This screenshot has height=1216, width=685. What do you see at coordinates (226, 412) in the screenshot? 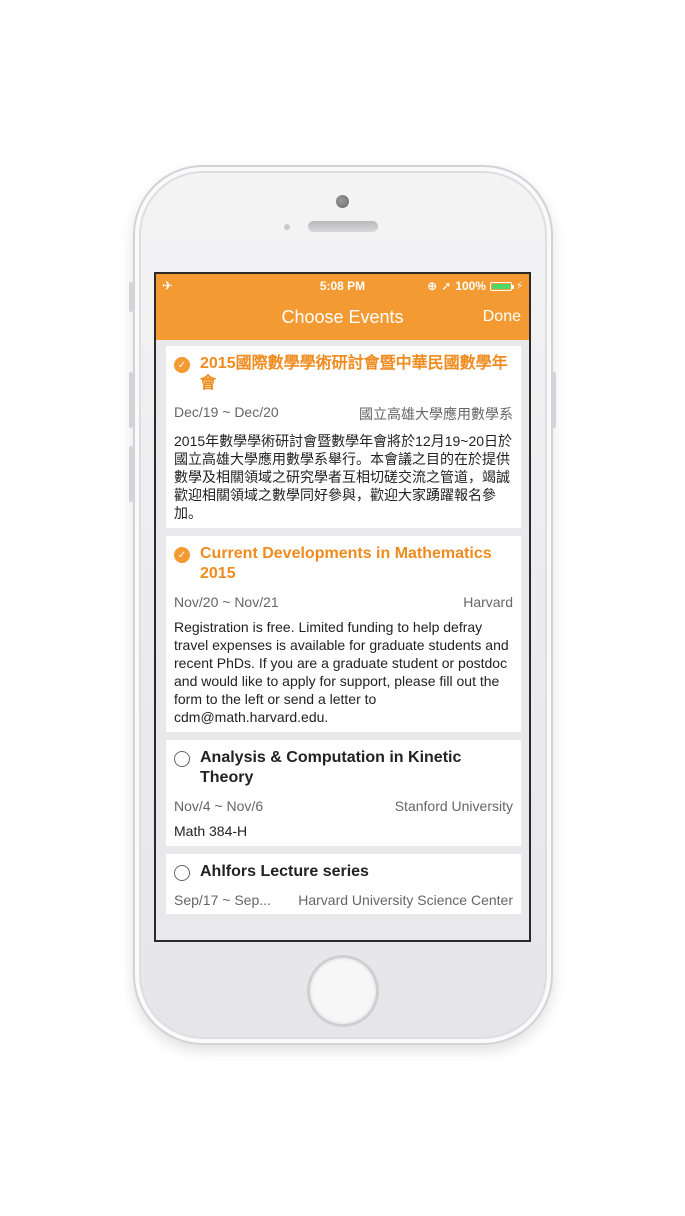
I see `event-dates: Dec/19 ~ Dec/20` at bounding box center [226, 412].